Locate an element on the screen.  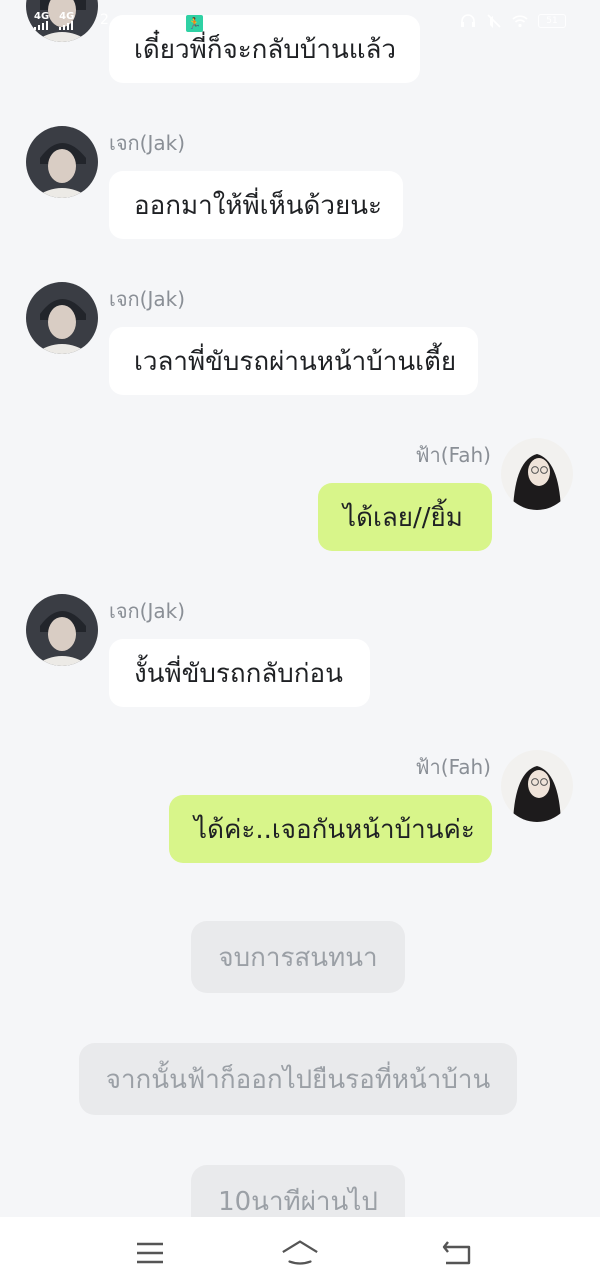
narration-text: จากนั้นฟ้าก็ออกไปยืนรอที่หน้าบ้าน is located at coordinates (298, 1079).